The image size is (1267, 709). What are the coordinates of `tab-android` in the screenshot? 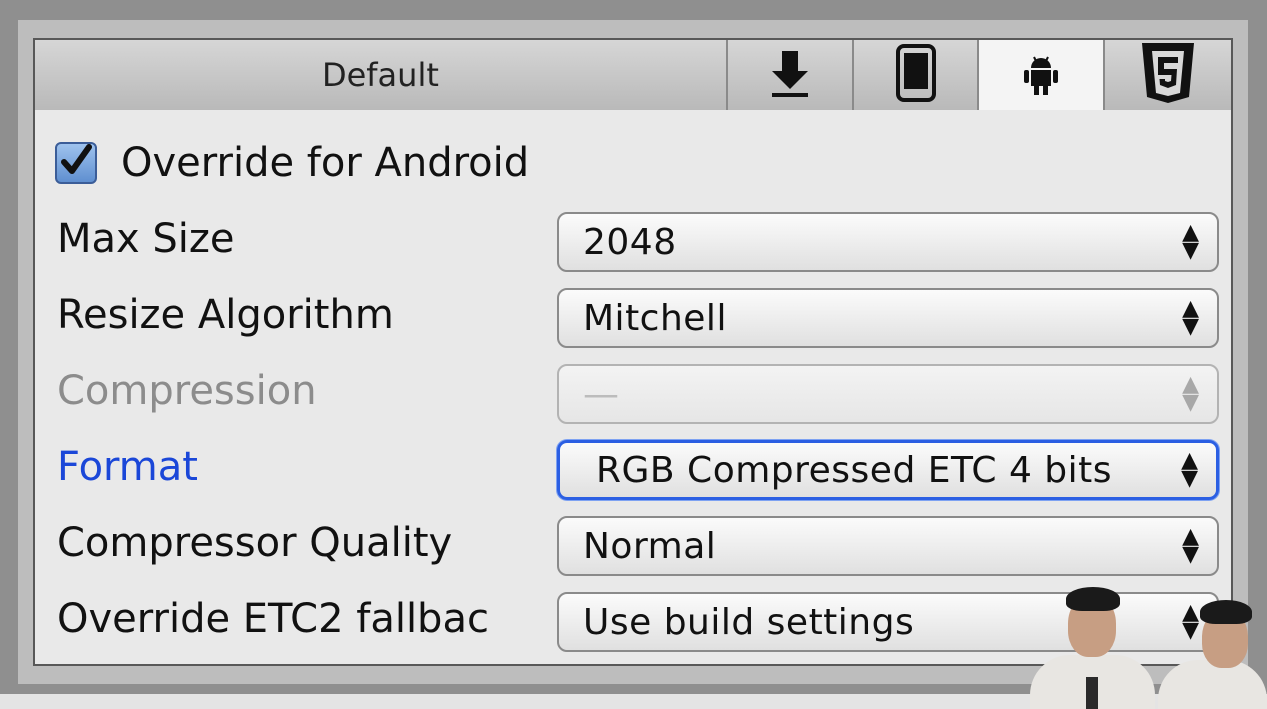 It's located at (1042, 77).